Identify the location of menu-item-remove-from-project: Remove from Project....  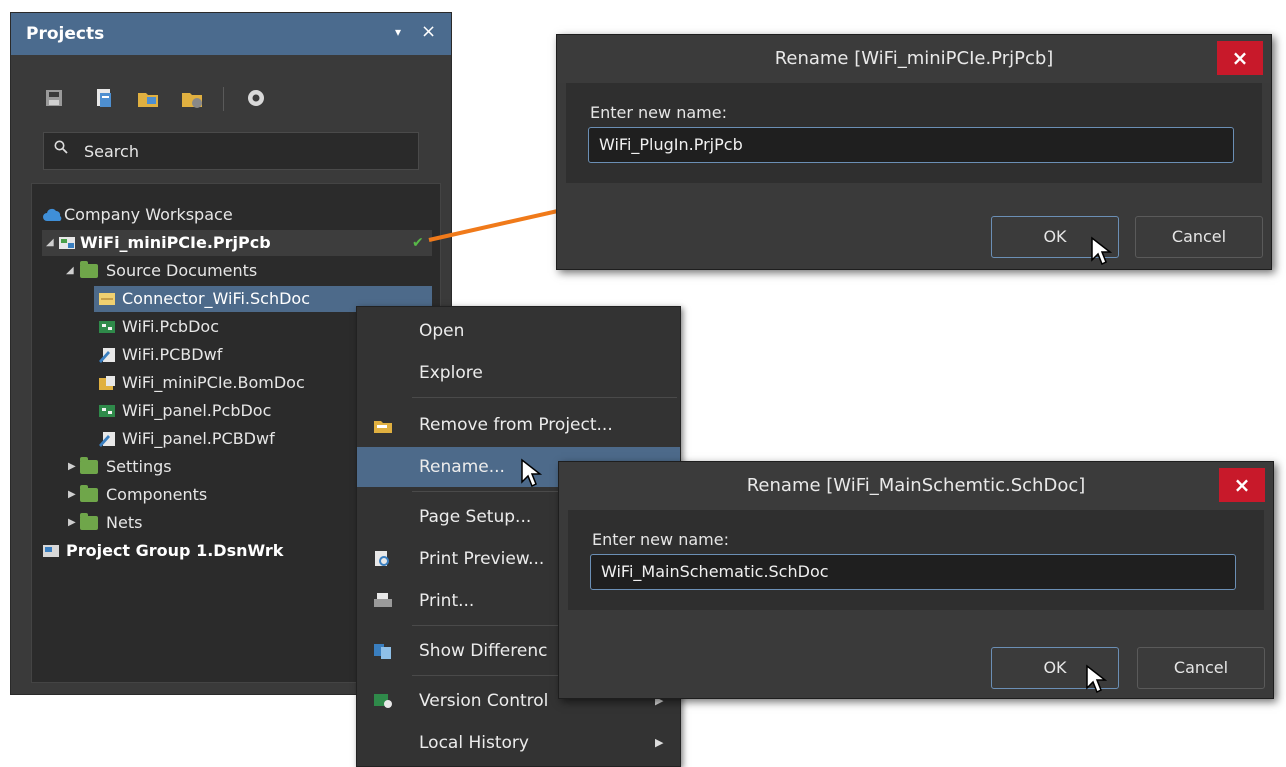
(518, 425).